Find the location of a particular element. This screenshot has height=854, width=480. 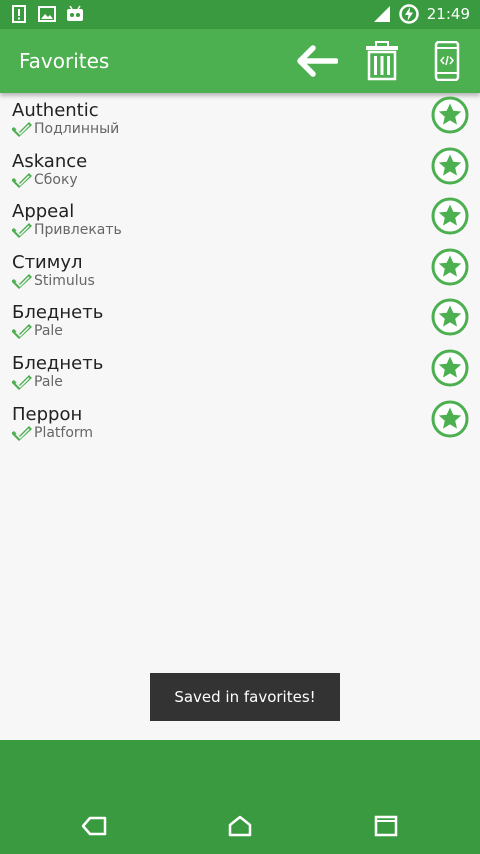

delete-all-button is located at coordinates (382, 61).